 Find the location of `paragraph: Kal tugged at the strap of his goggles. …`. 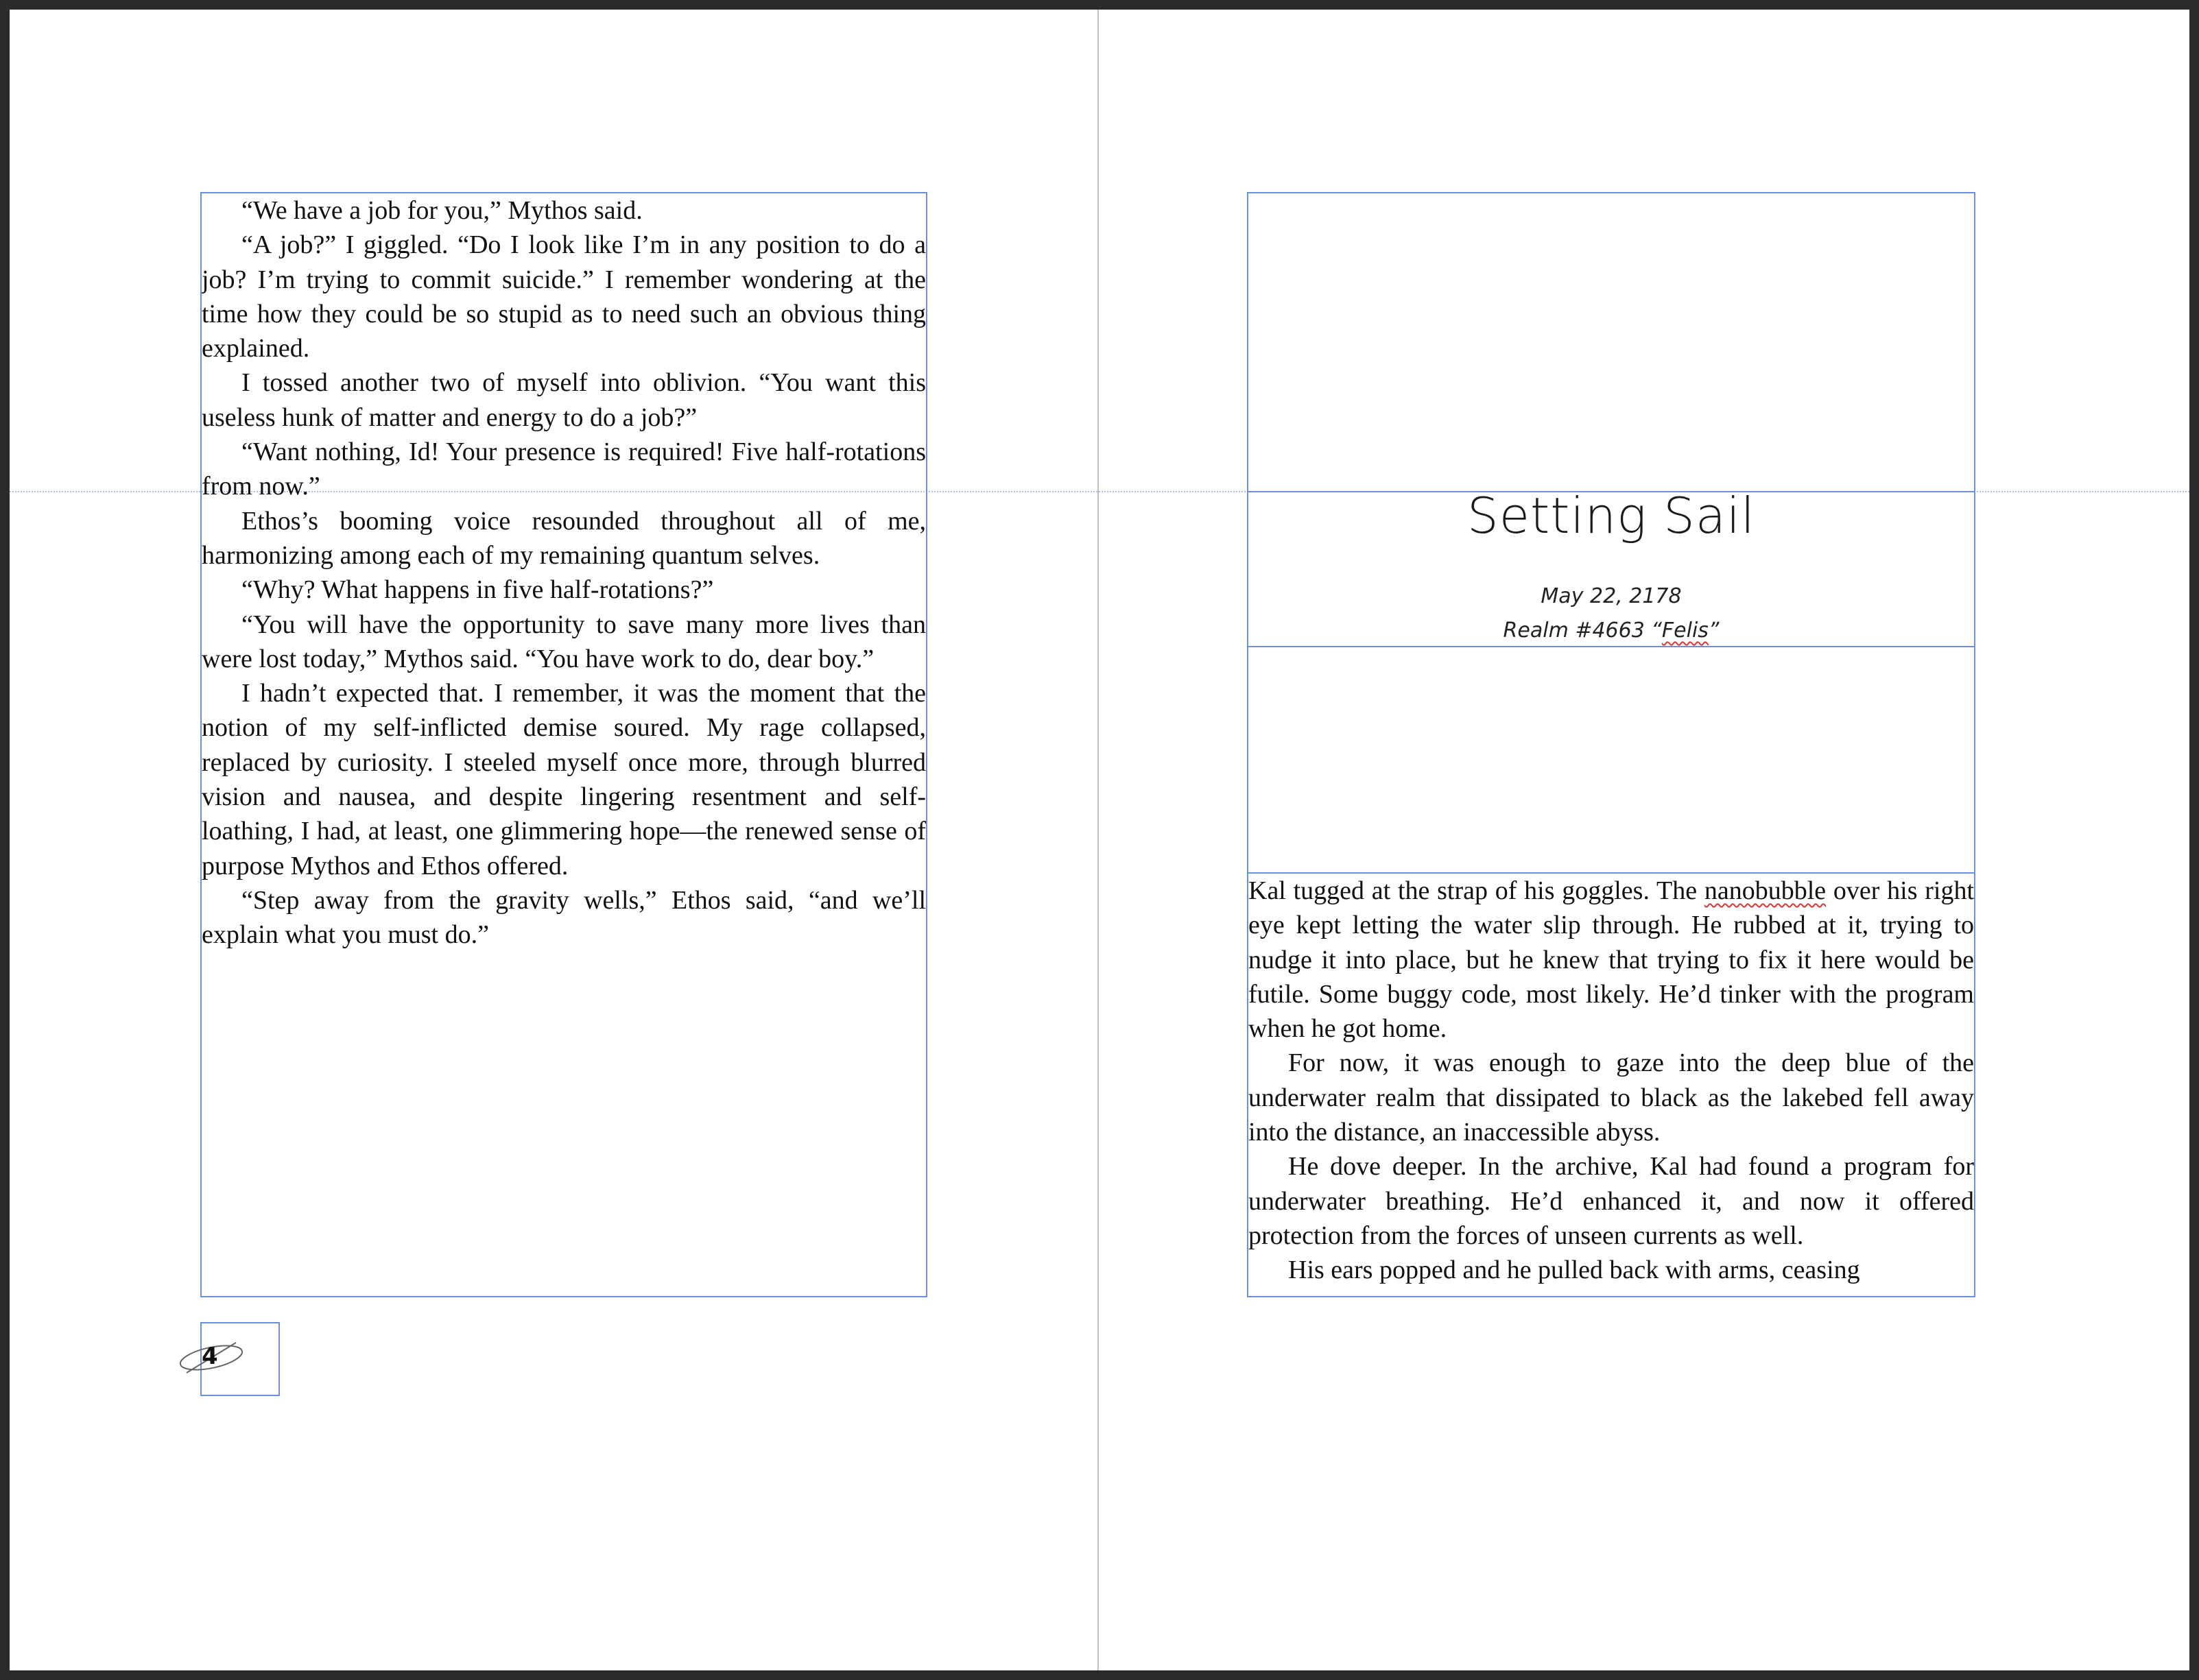

paragraph: Kal tugged at the strap of his goggles. … is located at coordinates (1611, 960).